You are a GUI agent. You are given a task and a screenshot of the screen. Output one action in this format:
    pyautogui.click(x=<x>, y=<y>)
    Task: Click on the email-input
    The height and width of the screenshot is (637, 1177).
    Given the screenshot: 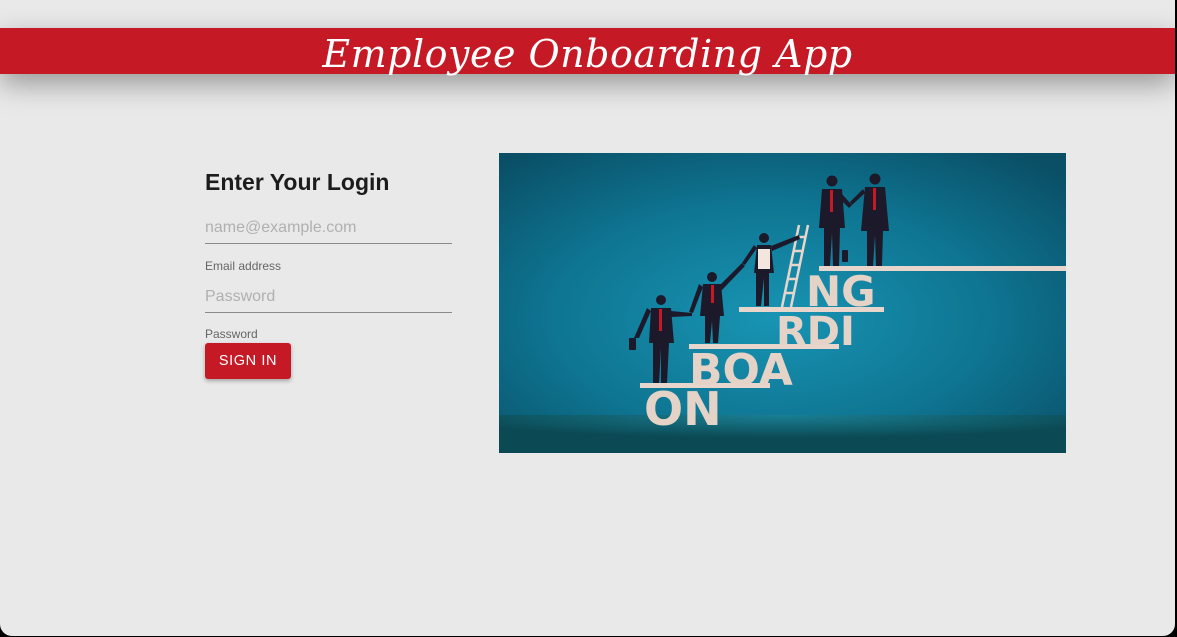 What is the action you would take?
    pyautogui.click(x=328, y=228)
    